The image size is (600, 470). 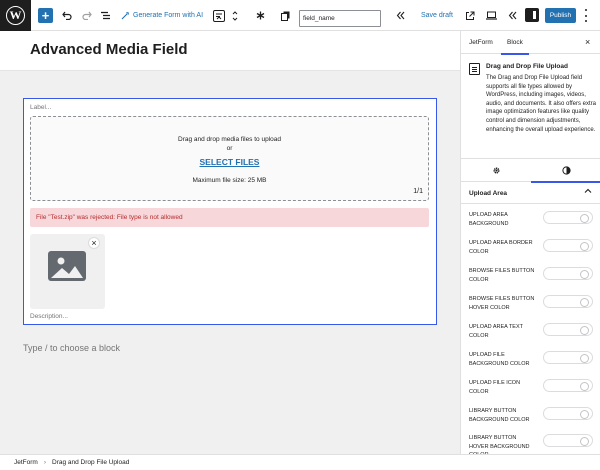 I want to click on option-upload-file-background: Upload File Background Color, so click(x=533, y=363).